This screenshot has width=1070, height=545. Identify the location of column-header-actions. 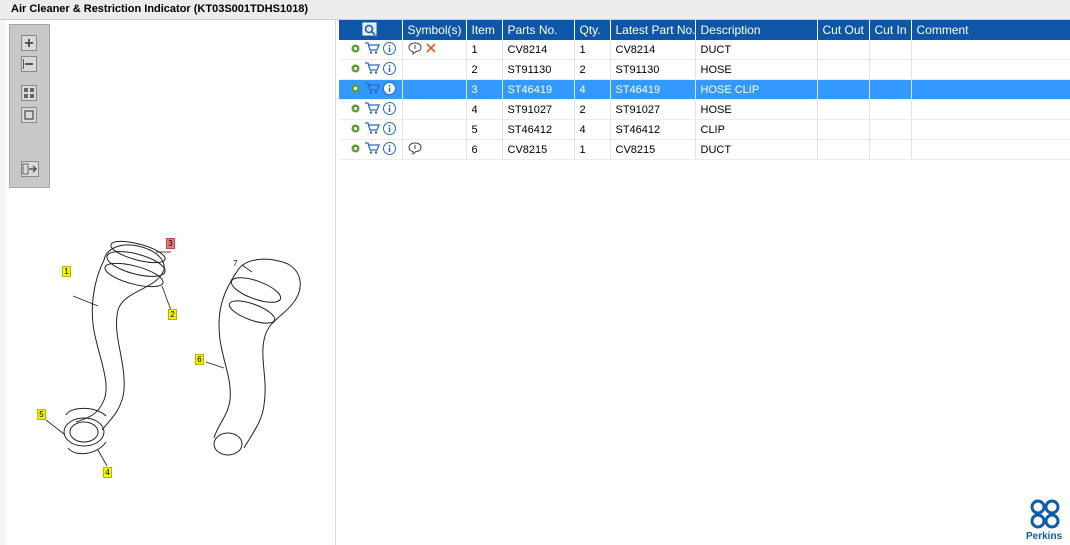
(371, 30).